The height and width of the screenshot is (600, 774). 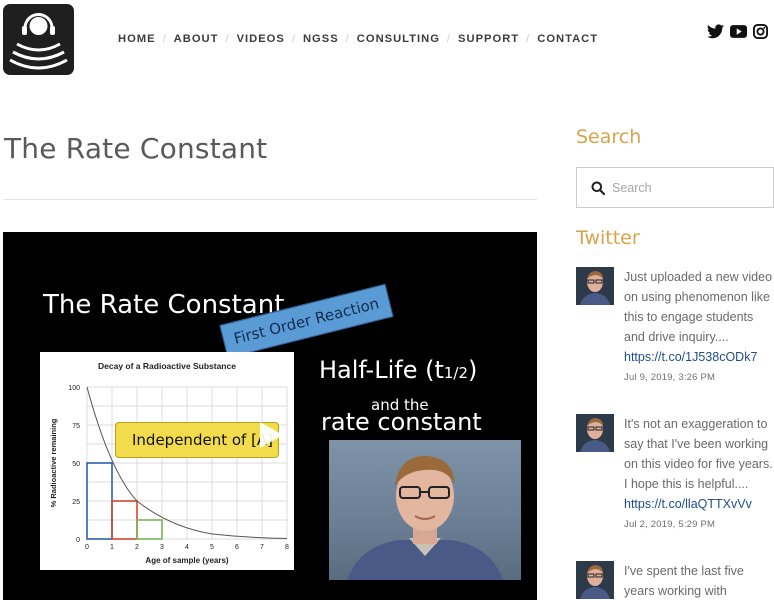 I want to click on social-links, so click(x=737, y=31).